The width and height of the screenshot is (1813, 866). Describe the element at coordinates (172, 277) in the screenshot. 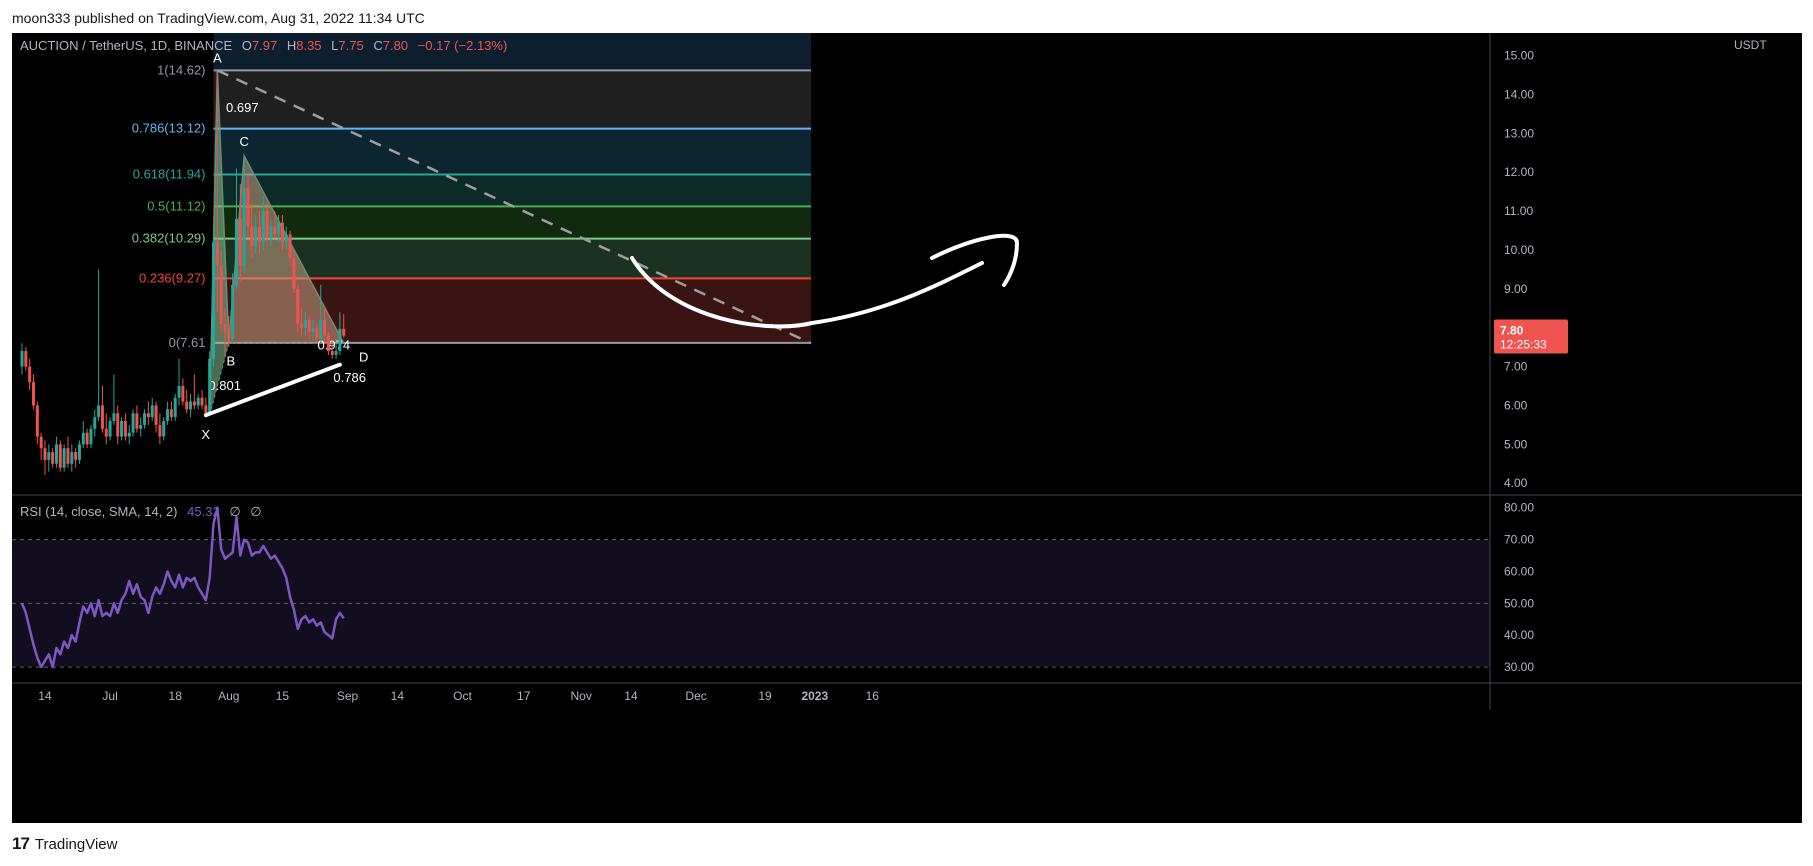

I see `fib-level-label: 0.236(9.27)` at that location.